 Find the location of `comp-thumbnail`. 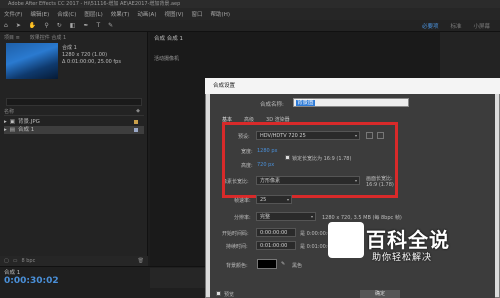

comp-thumbnail is located at coordinates (32, 61).